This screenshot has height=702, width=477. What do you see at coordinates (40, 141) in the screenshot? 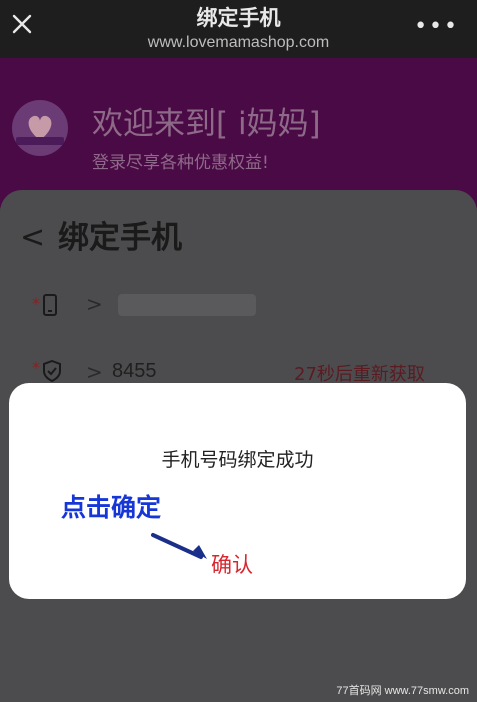
I see `logo-text` at bounding box center [40, 141].